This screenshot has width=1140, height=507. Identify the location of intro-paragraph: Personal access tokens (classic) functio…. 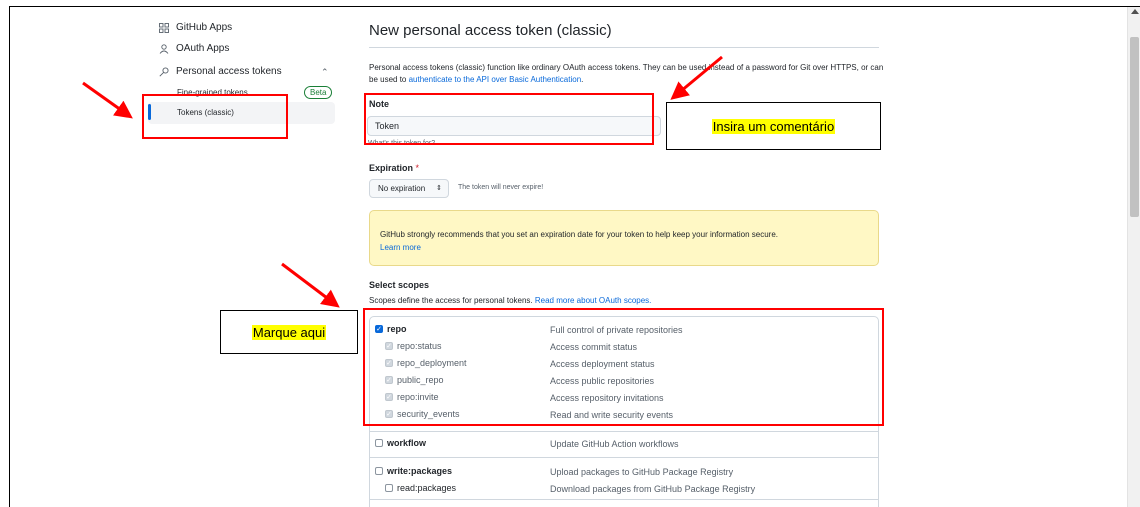
(629, 74).